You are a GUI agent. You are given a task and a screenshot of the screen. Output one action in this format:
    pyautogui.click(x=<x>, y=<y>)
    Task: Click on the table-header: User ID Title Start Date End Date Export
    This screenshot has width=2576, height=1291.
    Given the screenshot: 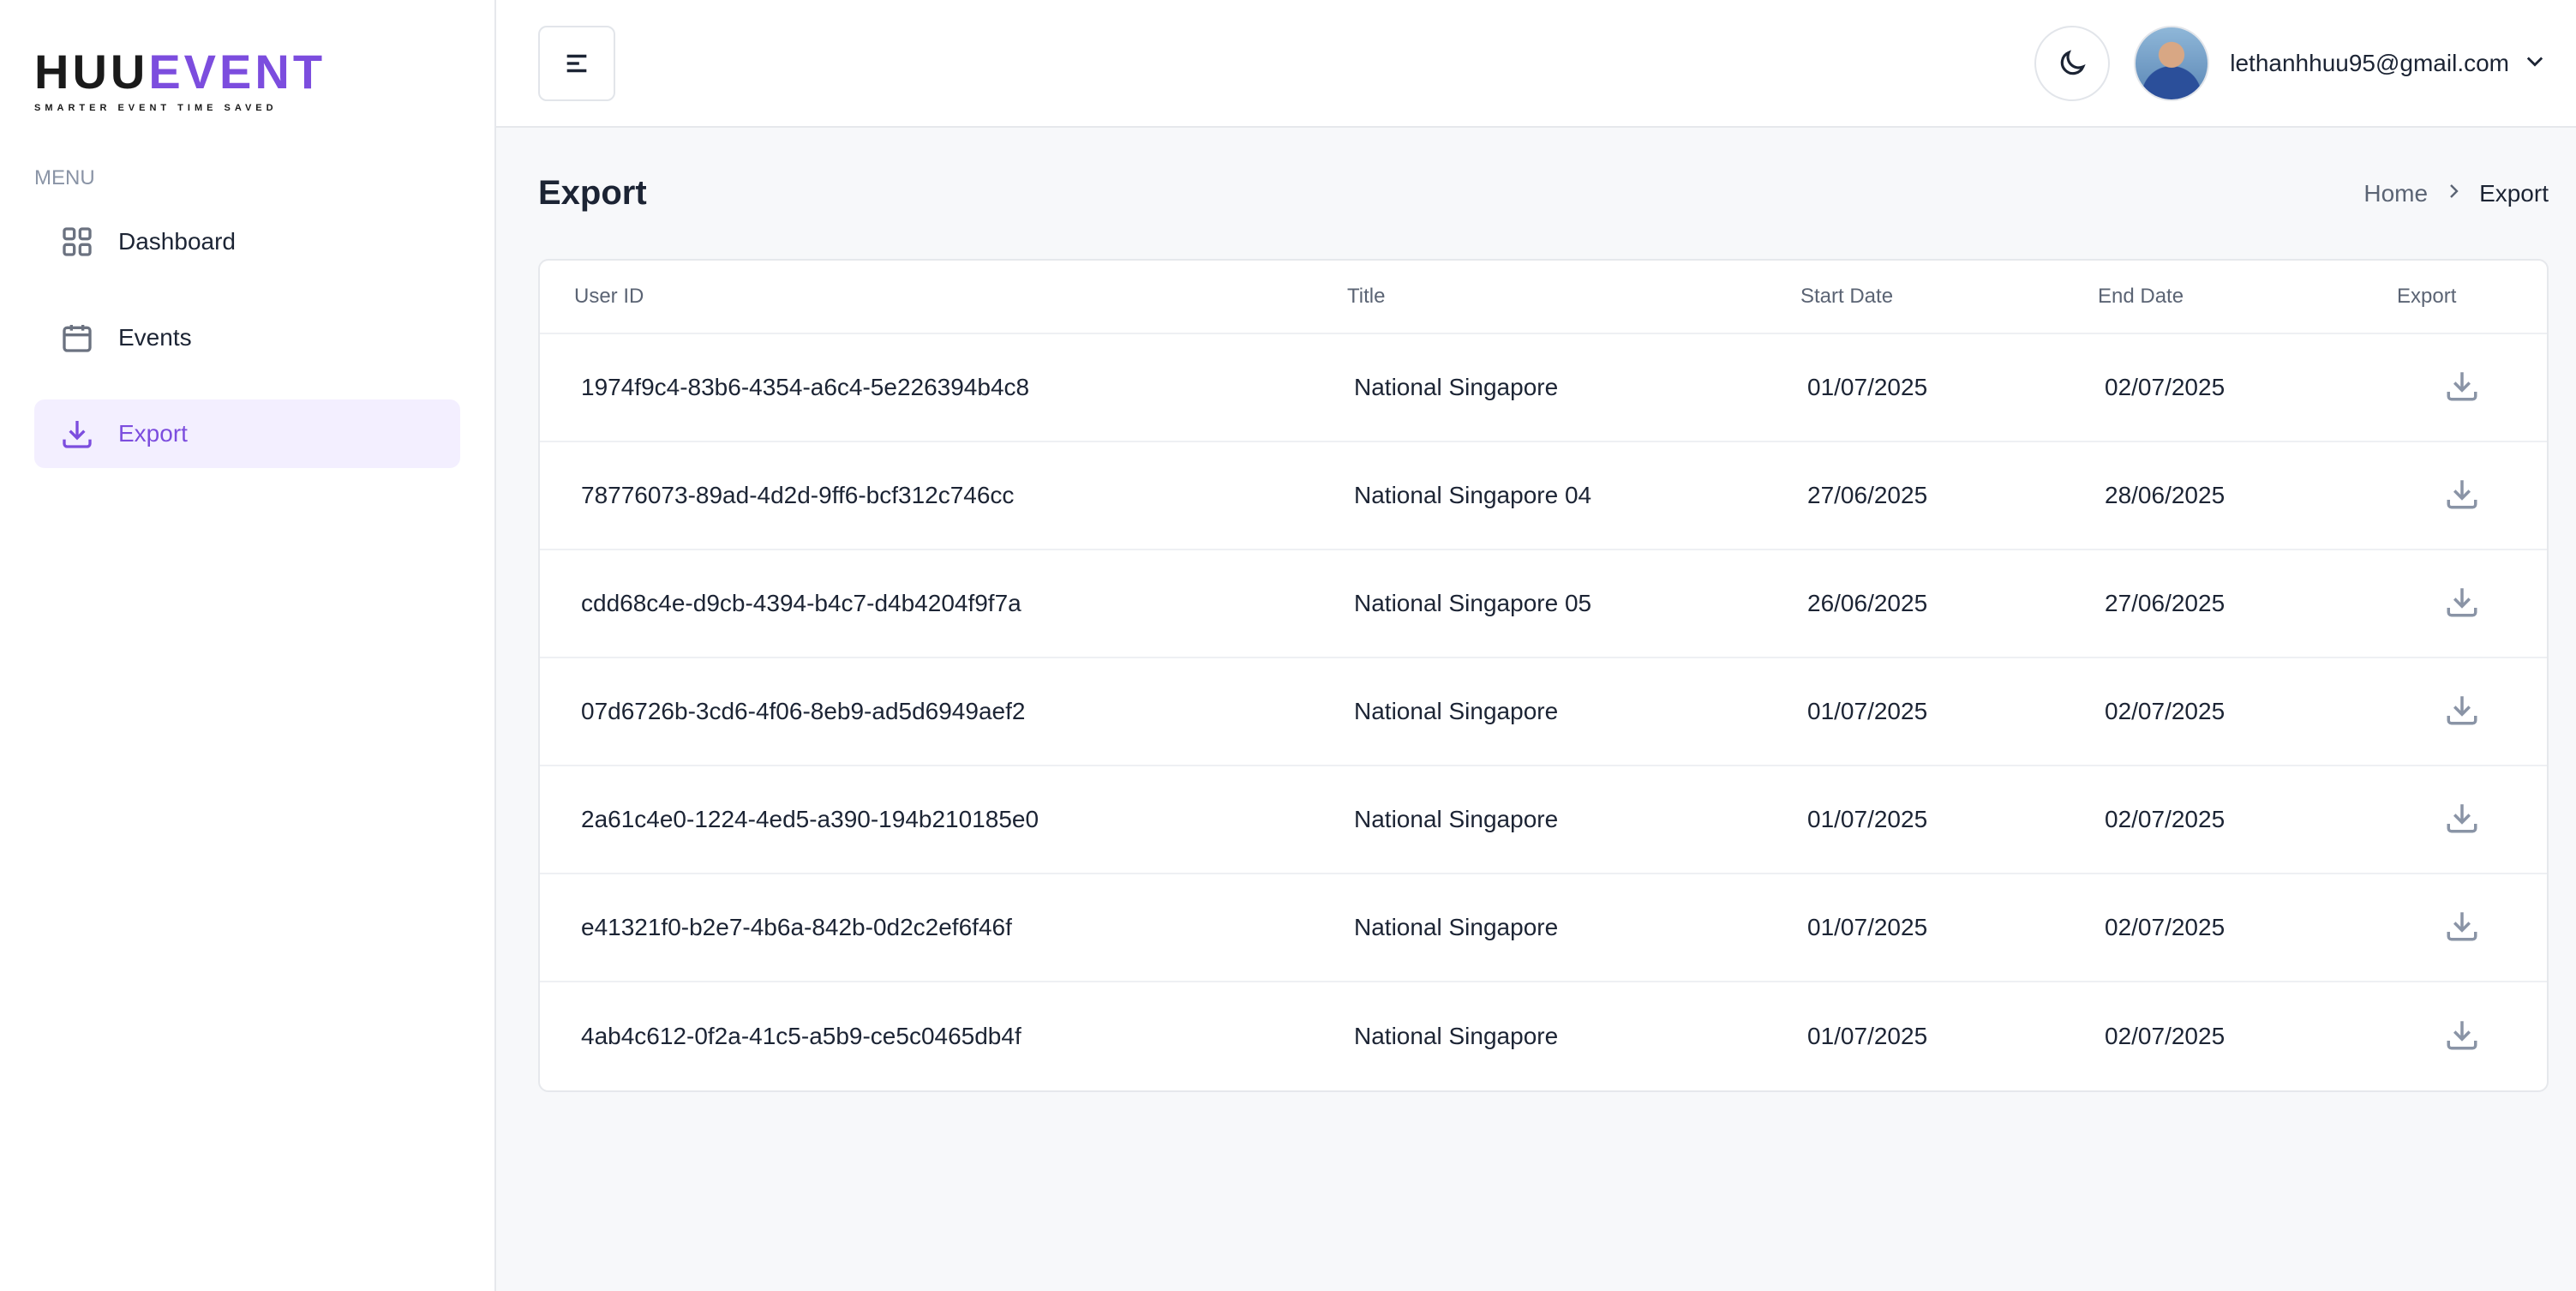 What is the action you would take?
    pyautogui.click(x=1543, y=298)
    